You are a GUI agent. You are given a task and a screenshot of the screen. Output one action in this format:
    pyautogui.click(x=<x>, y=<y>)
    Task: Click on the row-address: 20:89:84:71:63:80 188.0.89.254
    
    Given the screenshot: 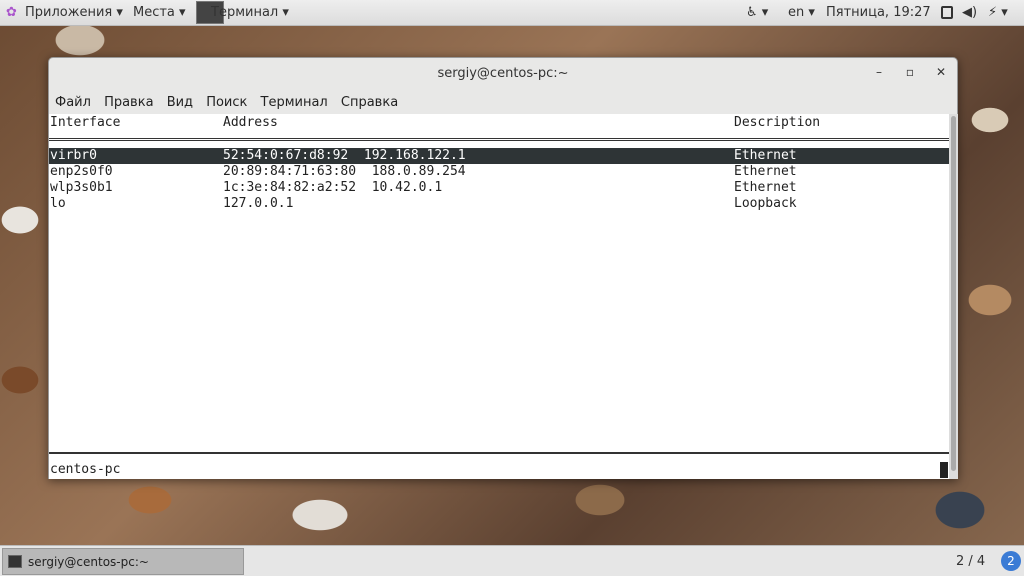 What is the action you would take?
    pyautogui.click(x=344, y=171)
    